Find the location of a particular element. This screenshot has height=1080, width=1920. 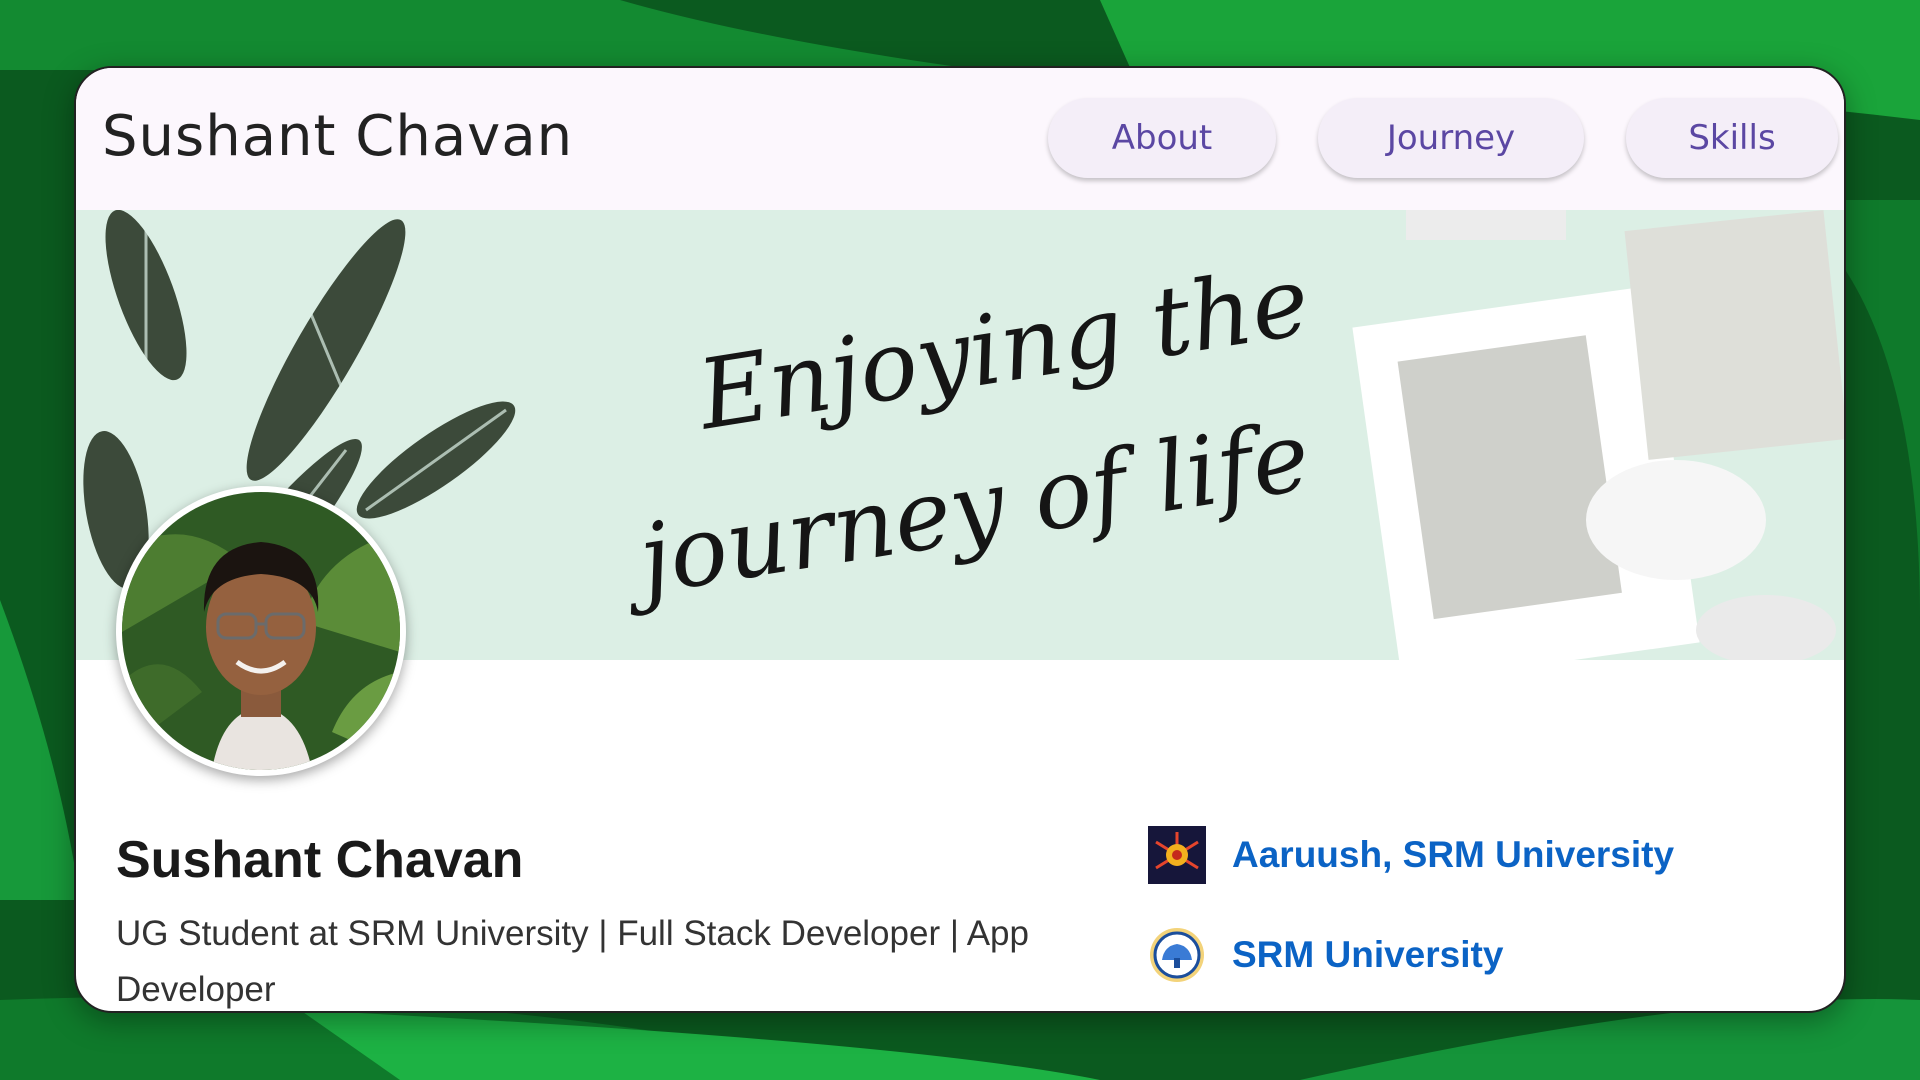

site-title: Sushant Chavan is located at coordinates (338, 136).